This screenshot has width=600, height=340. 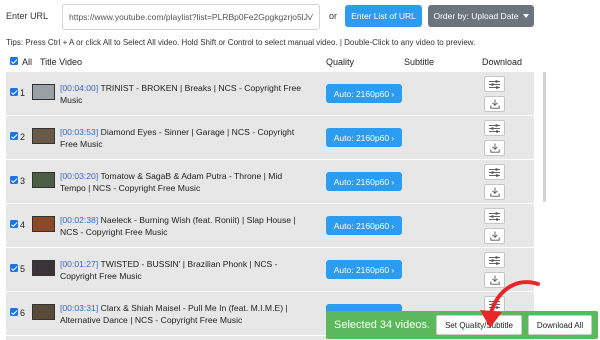 I want to click on enter-list-button: Enter List of URL, so click(x=383, y=16).